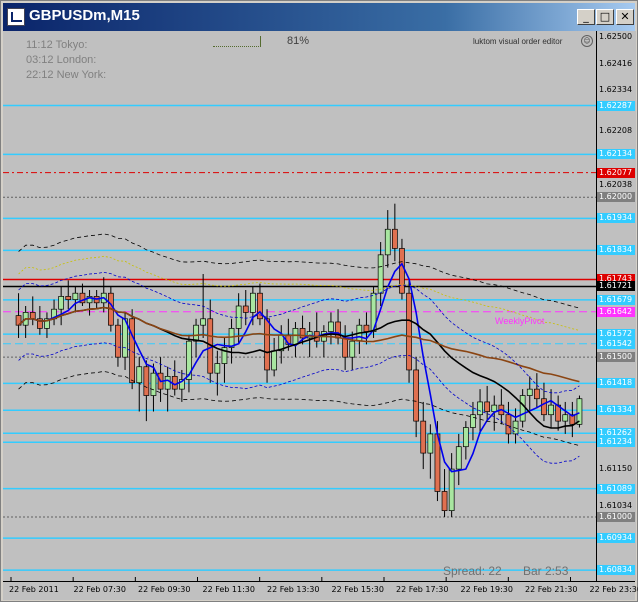 This screenshot has width=638, height=602. Describe the element at coordinates (486, 589) in the screenshot. I see `time-axis-label: 22 Feb 19:30` at that location.